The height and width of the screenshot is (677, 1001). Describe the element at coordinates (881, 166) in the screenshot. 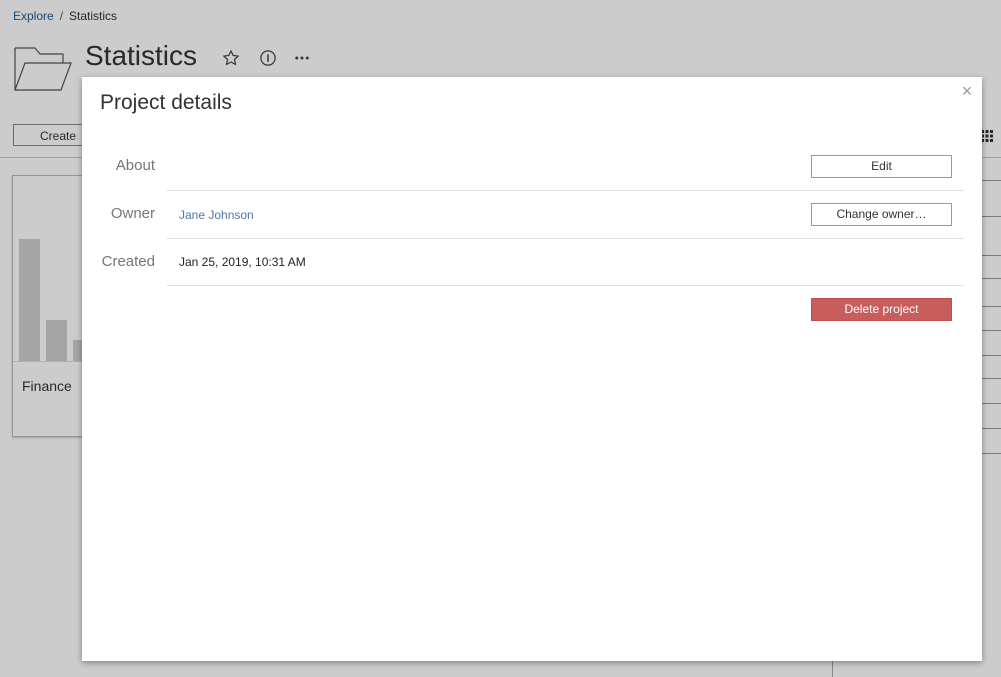

I see `edit-button: Edit` at that location.